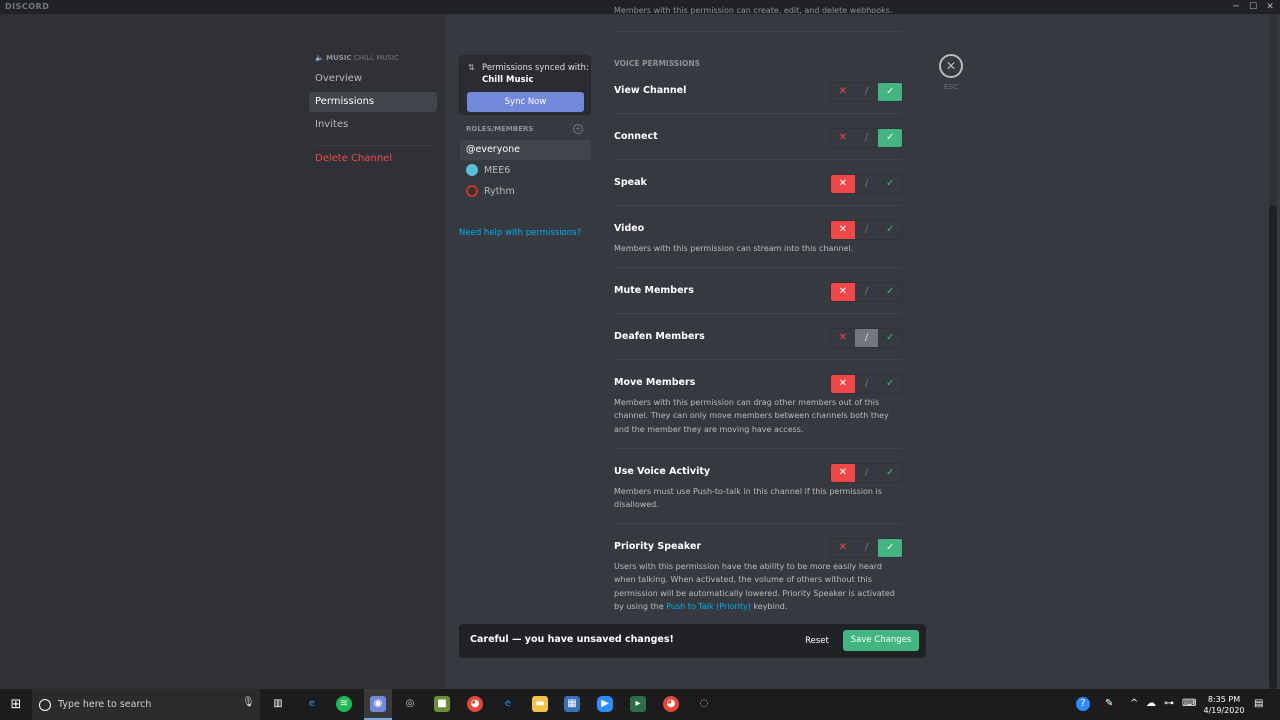 This screenshot has width=1280, height=720. Describe the element at coordinates (344, 704) in the screenshot. I see `spotify-icon: ≋` at that location.